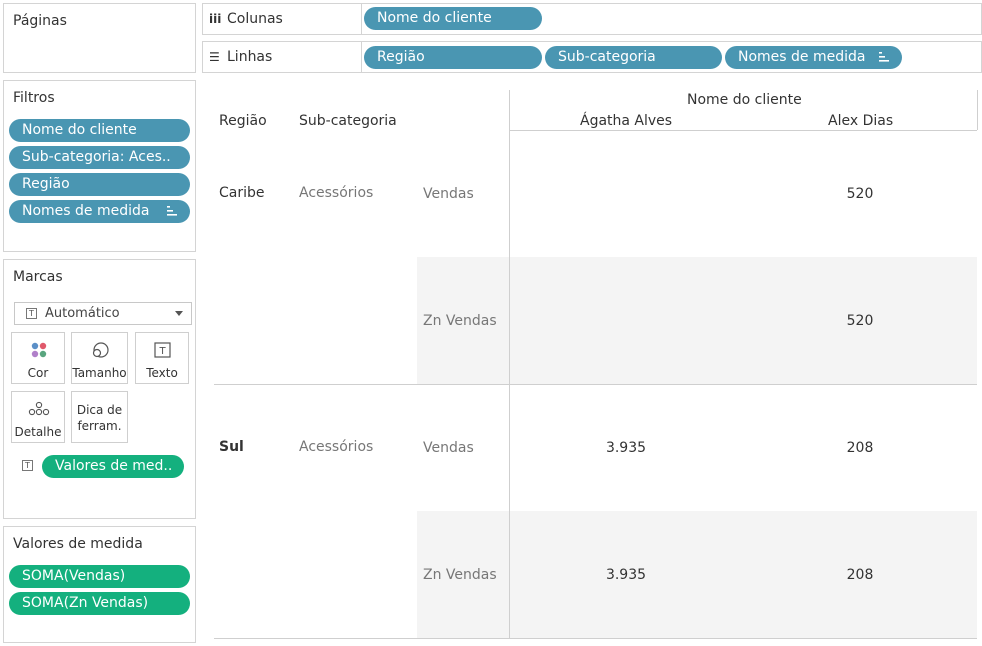  Describe the element at coordinates (38, 432) in the screenshot. I see `detail-button-label: Detalhe` at that location.